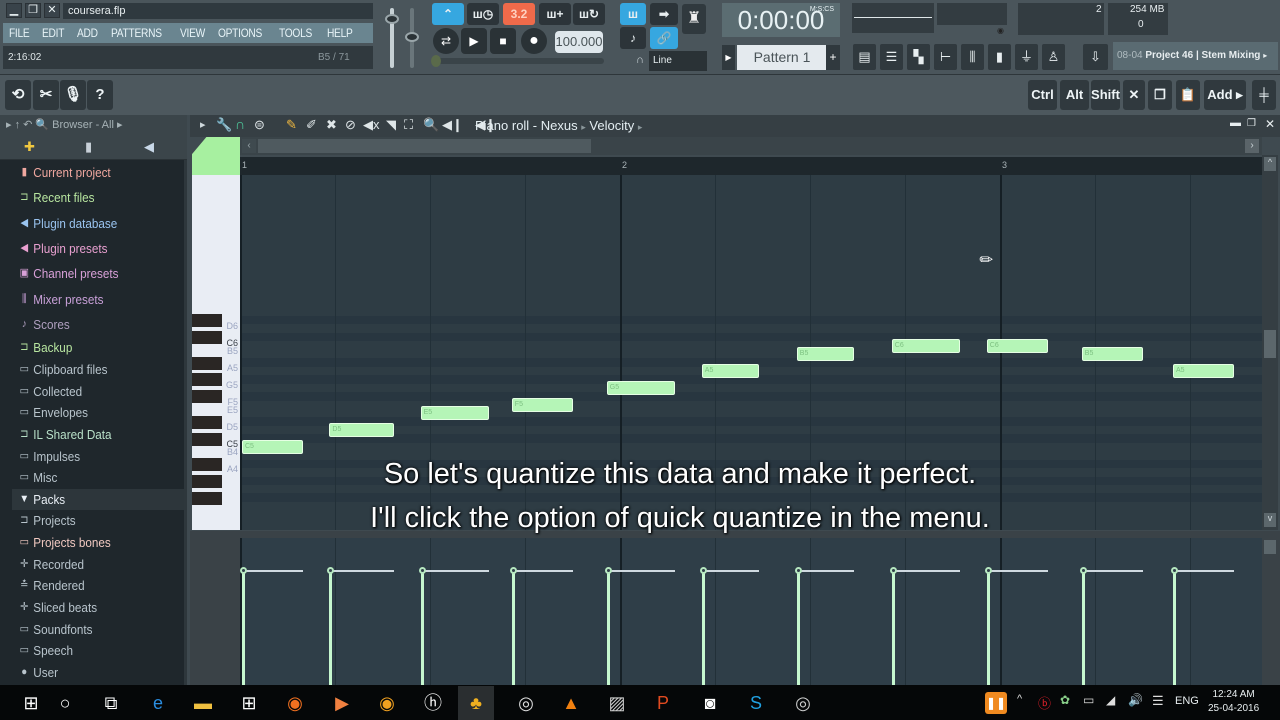 This screenshot has width=1280, height=720. Describe the element at coordinates (1270, 344) in the screenshot. I see `vertical-scroll-thumb` at that location.